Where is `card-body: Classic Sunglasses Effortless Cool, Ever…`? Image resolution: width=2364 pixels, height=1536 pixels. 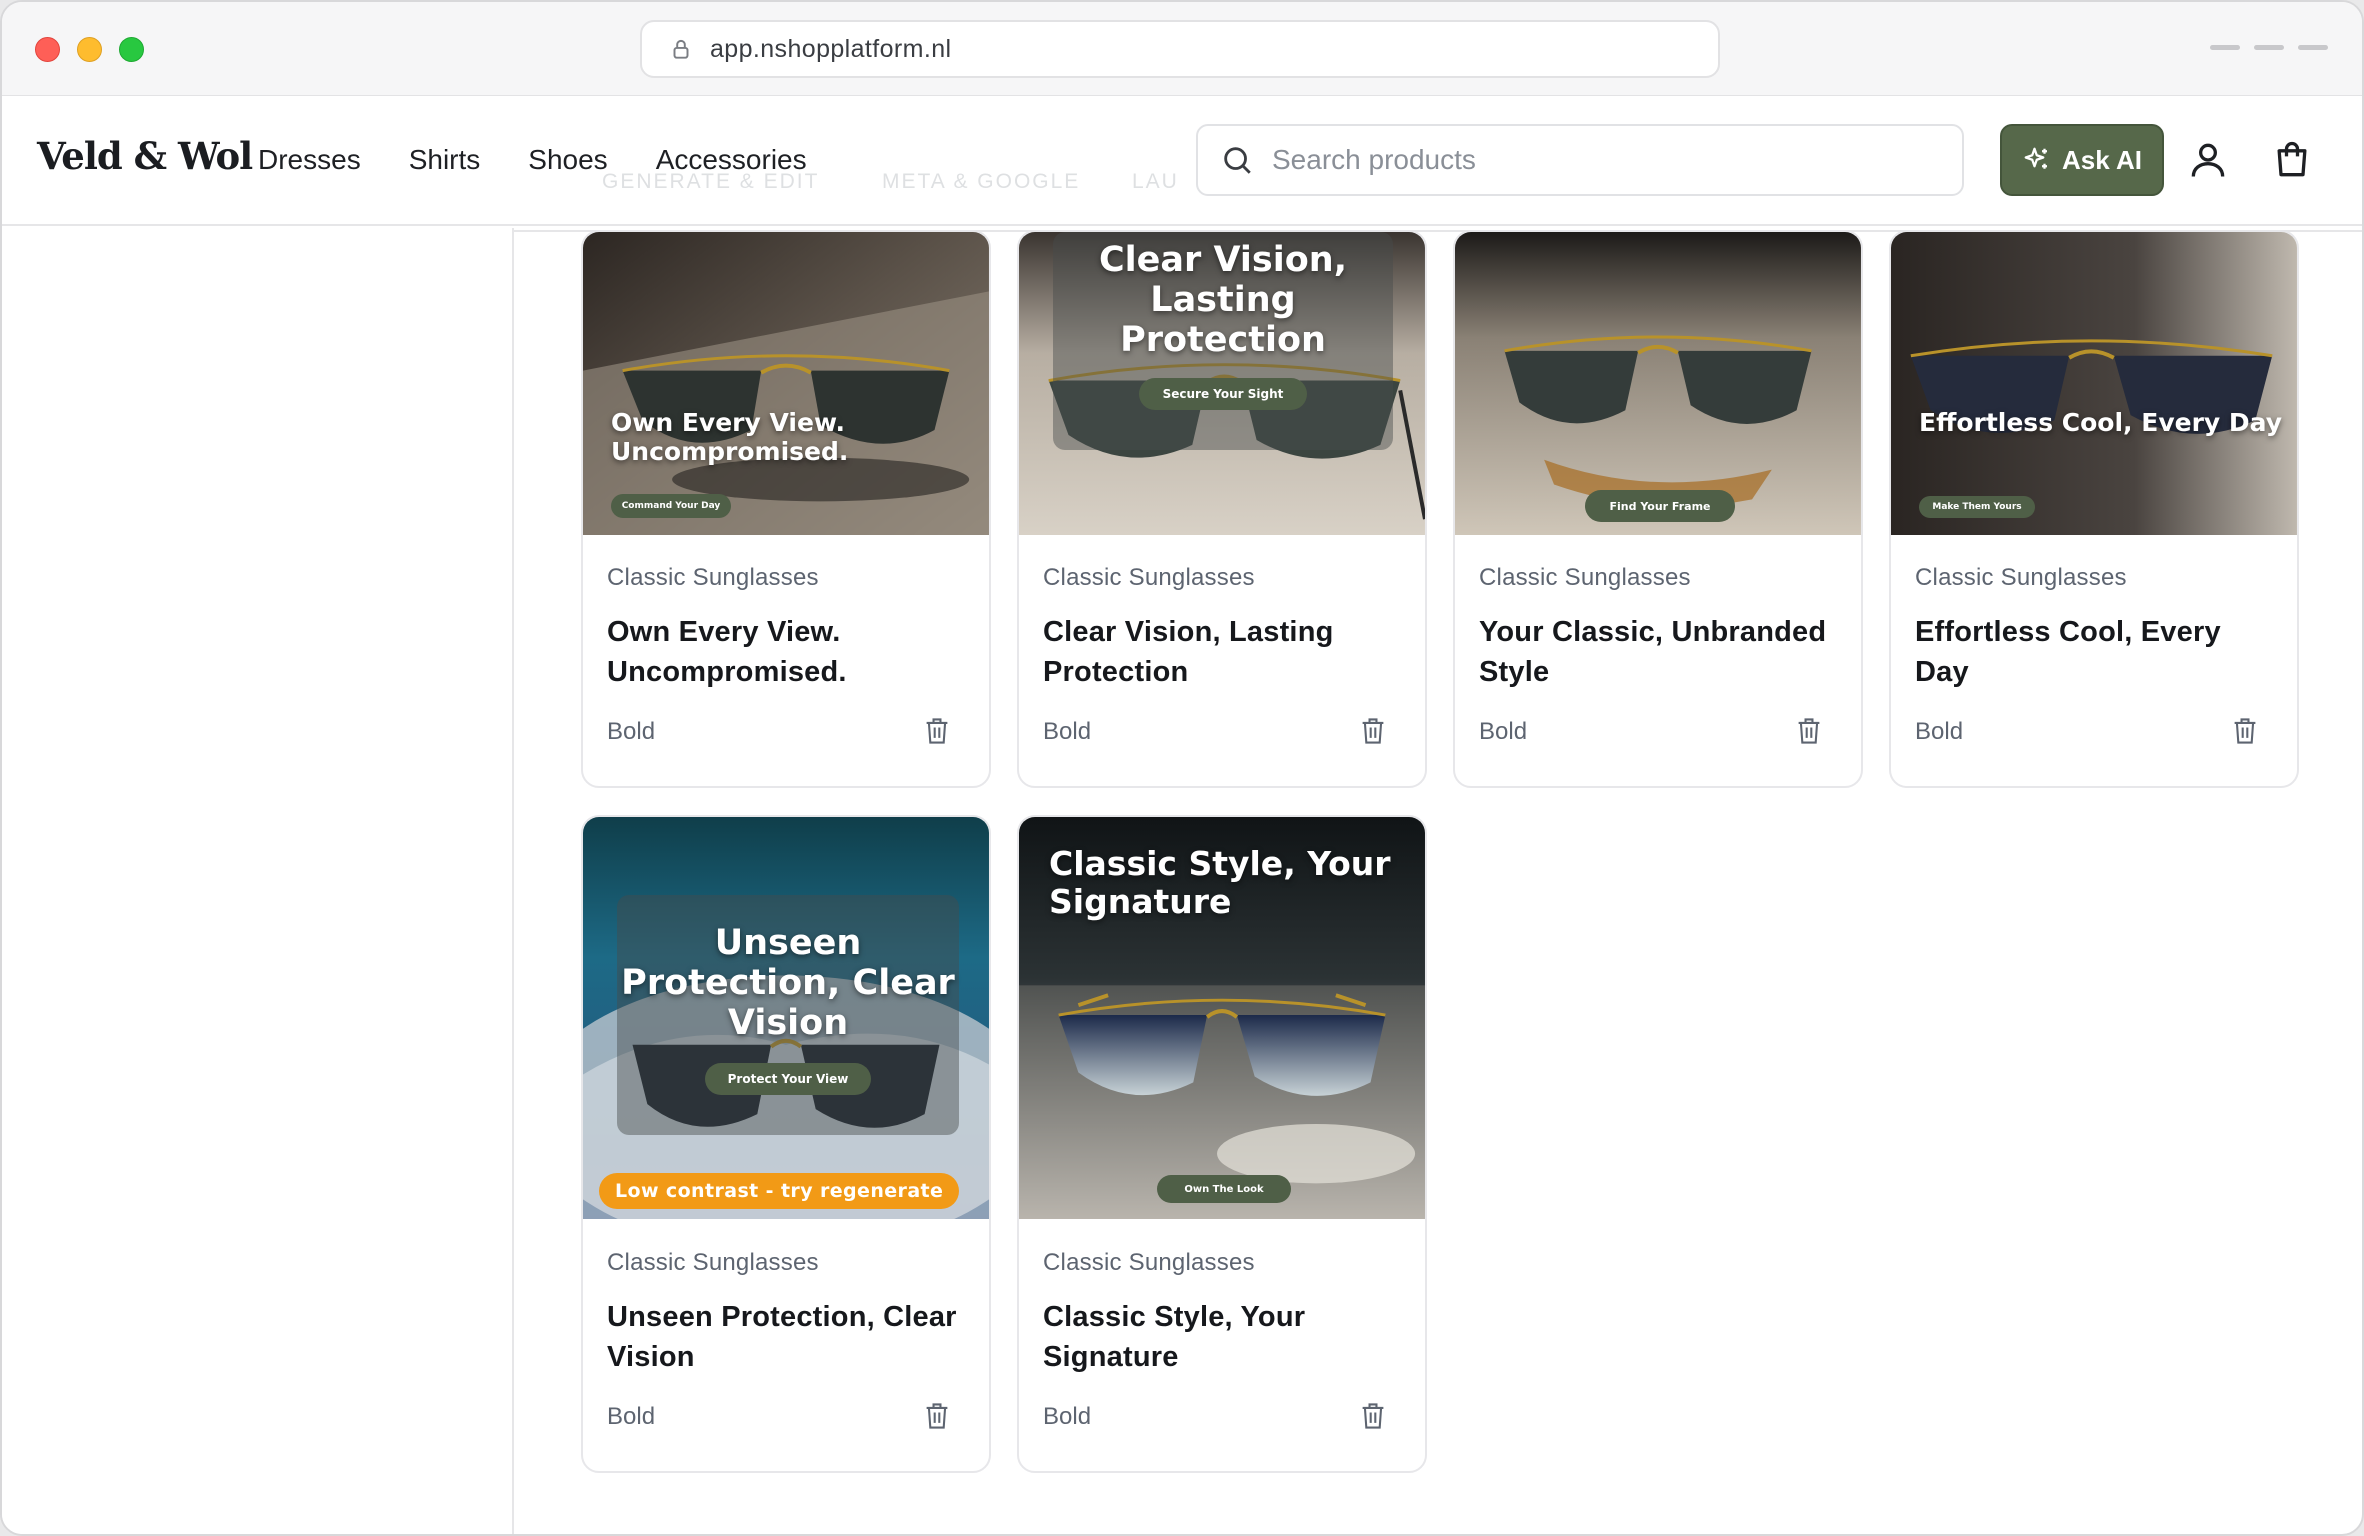 card-body: Classic Sunglasses Effortless Cool, Ever… is located at coordinates (2094, 642).